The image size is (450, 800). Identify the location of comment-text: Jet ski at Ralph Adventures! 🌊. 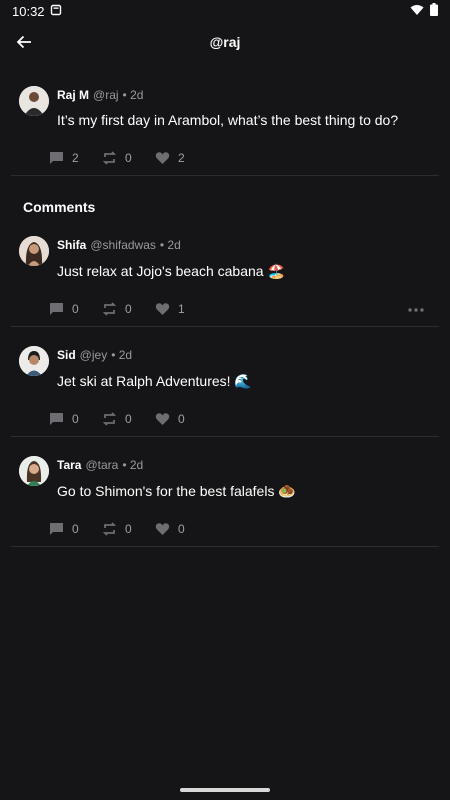
(154, 381).